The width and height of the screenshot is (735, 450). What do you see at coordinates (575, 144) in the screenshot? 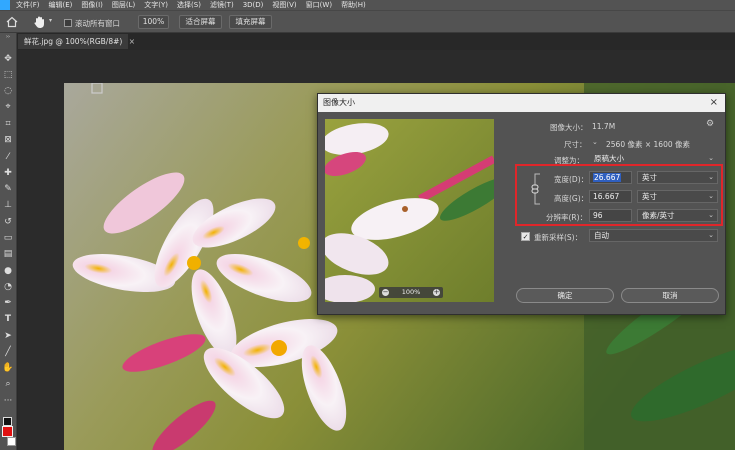
I see `dimensions-label: 尺寸：` at bounding box center [575, 144].